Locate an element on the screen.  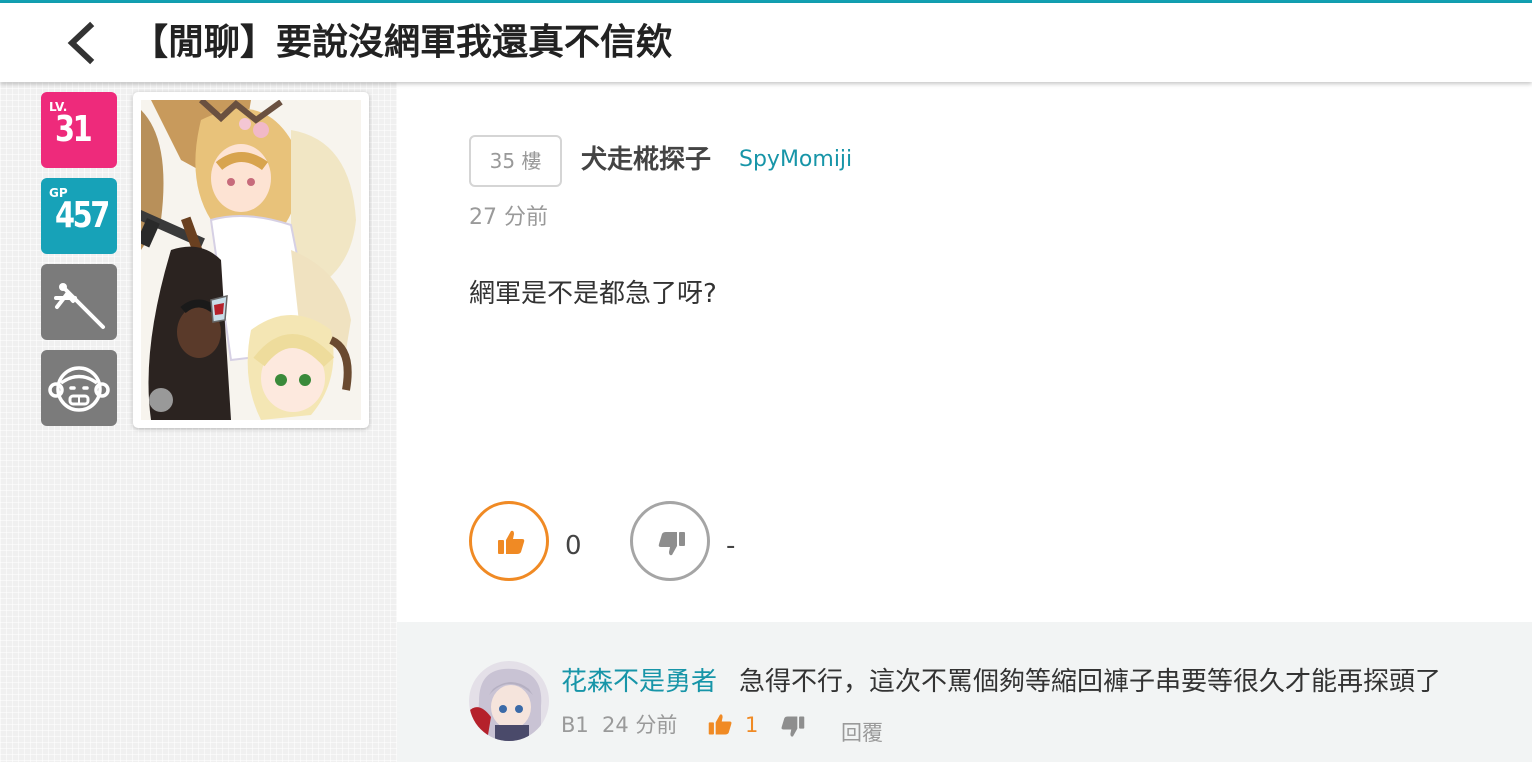
floor-number: 35 樓 is located at coordinates (515, 161).